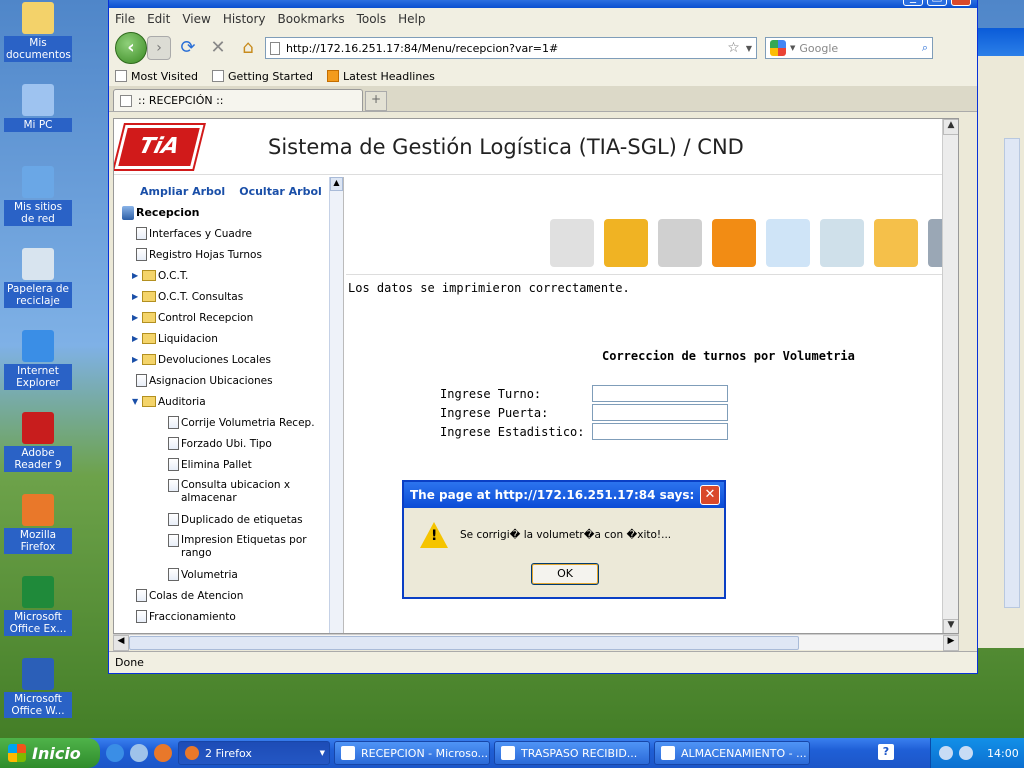  I want to click on tree-item: Elimina Pallet, so click(228, 464).